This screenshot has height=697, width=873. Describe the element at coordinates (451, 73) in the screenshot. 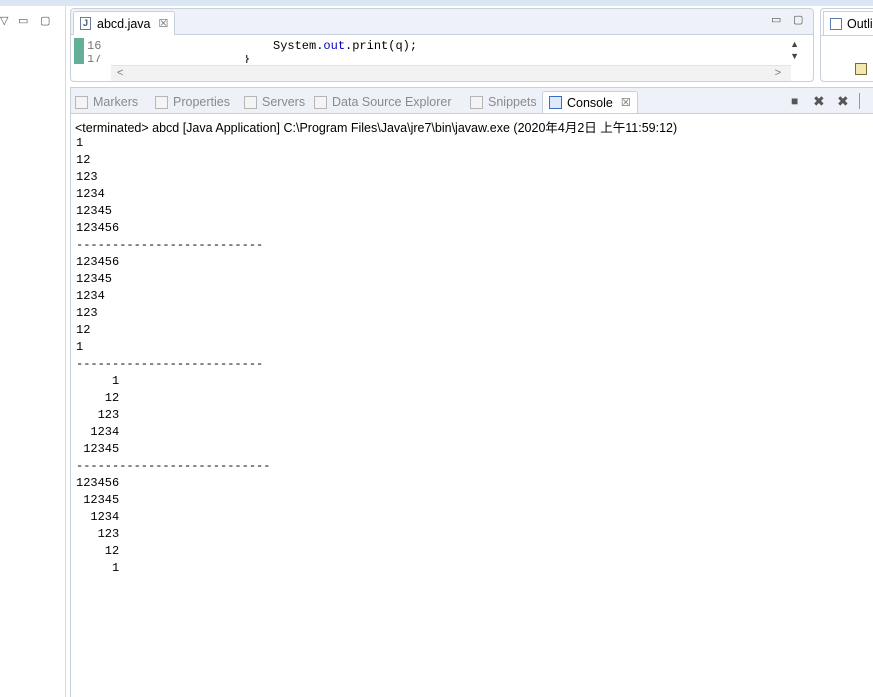

I see `horizontal-scrollbar: < >` at that location.